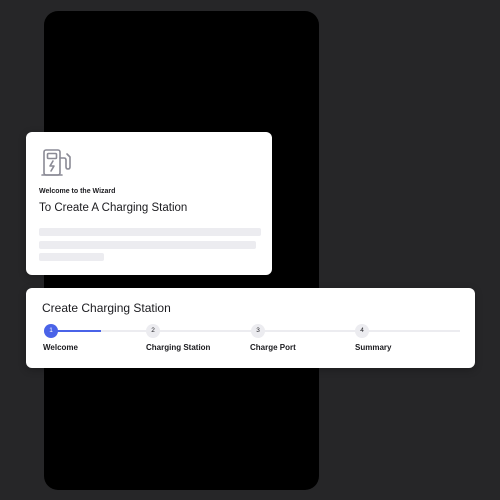  Describe the element at coordinates (57, 163) in the screenshot. I see `charging-station-icon` at that location.